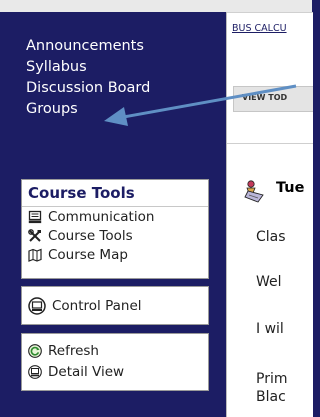 This screenshot has height=417, width=320. I want to click on content-divider, so click(270, 143).